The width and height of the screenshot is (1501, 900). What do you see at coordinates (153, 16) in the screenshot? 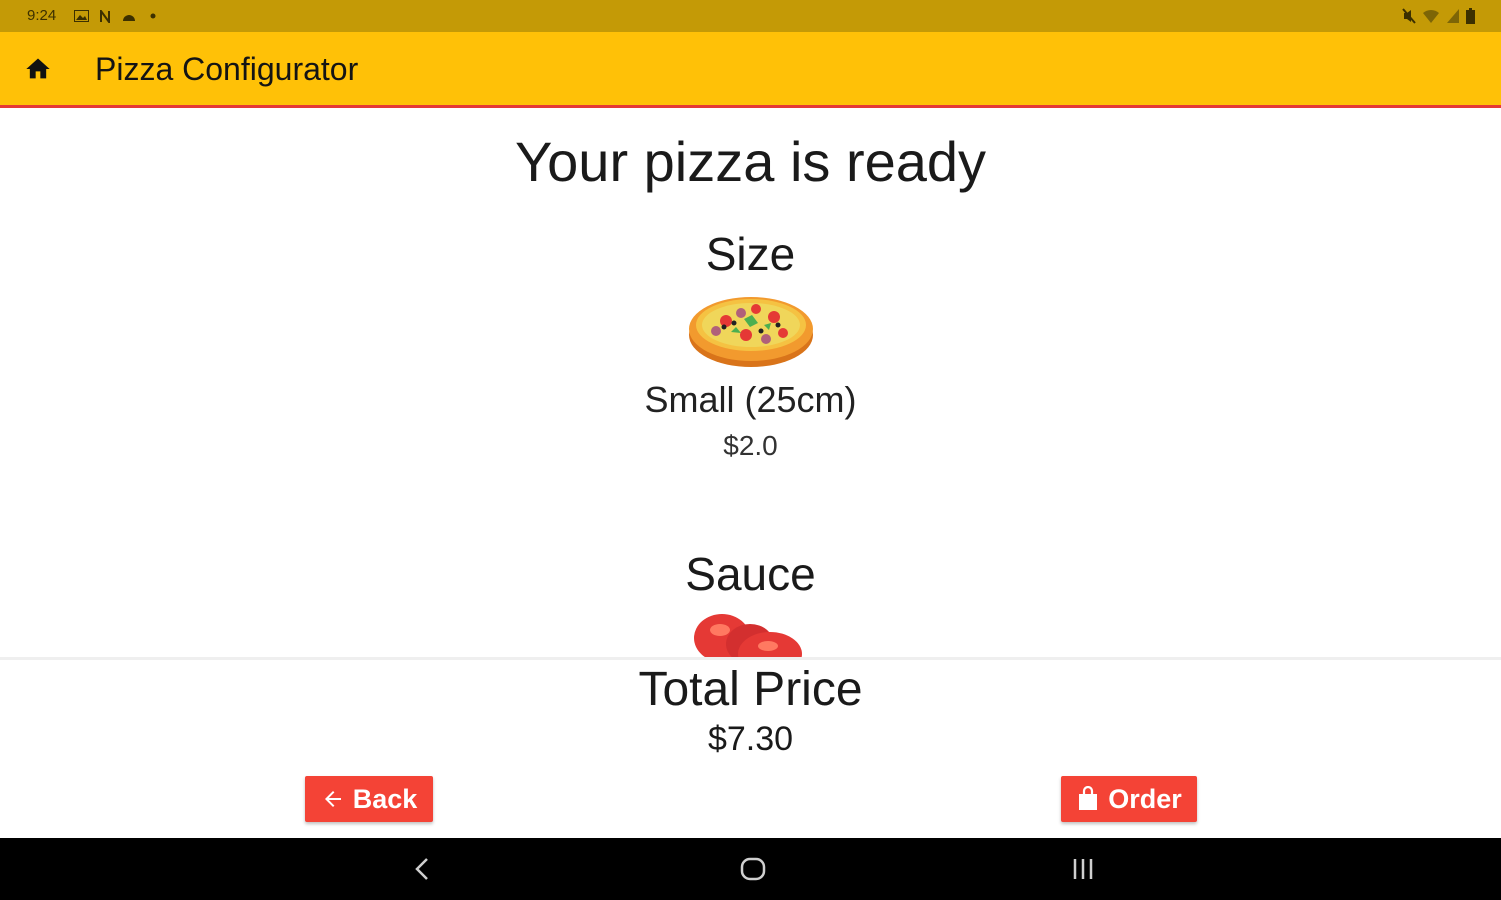
I see `dot-icon` at bounding box center [153, 16].